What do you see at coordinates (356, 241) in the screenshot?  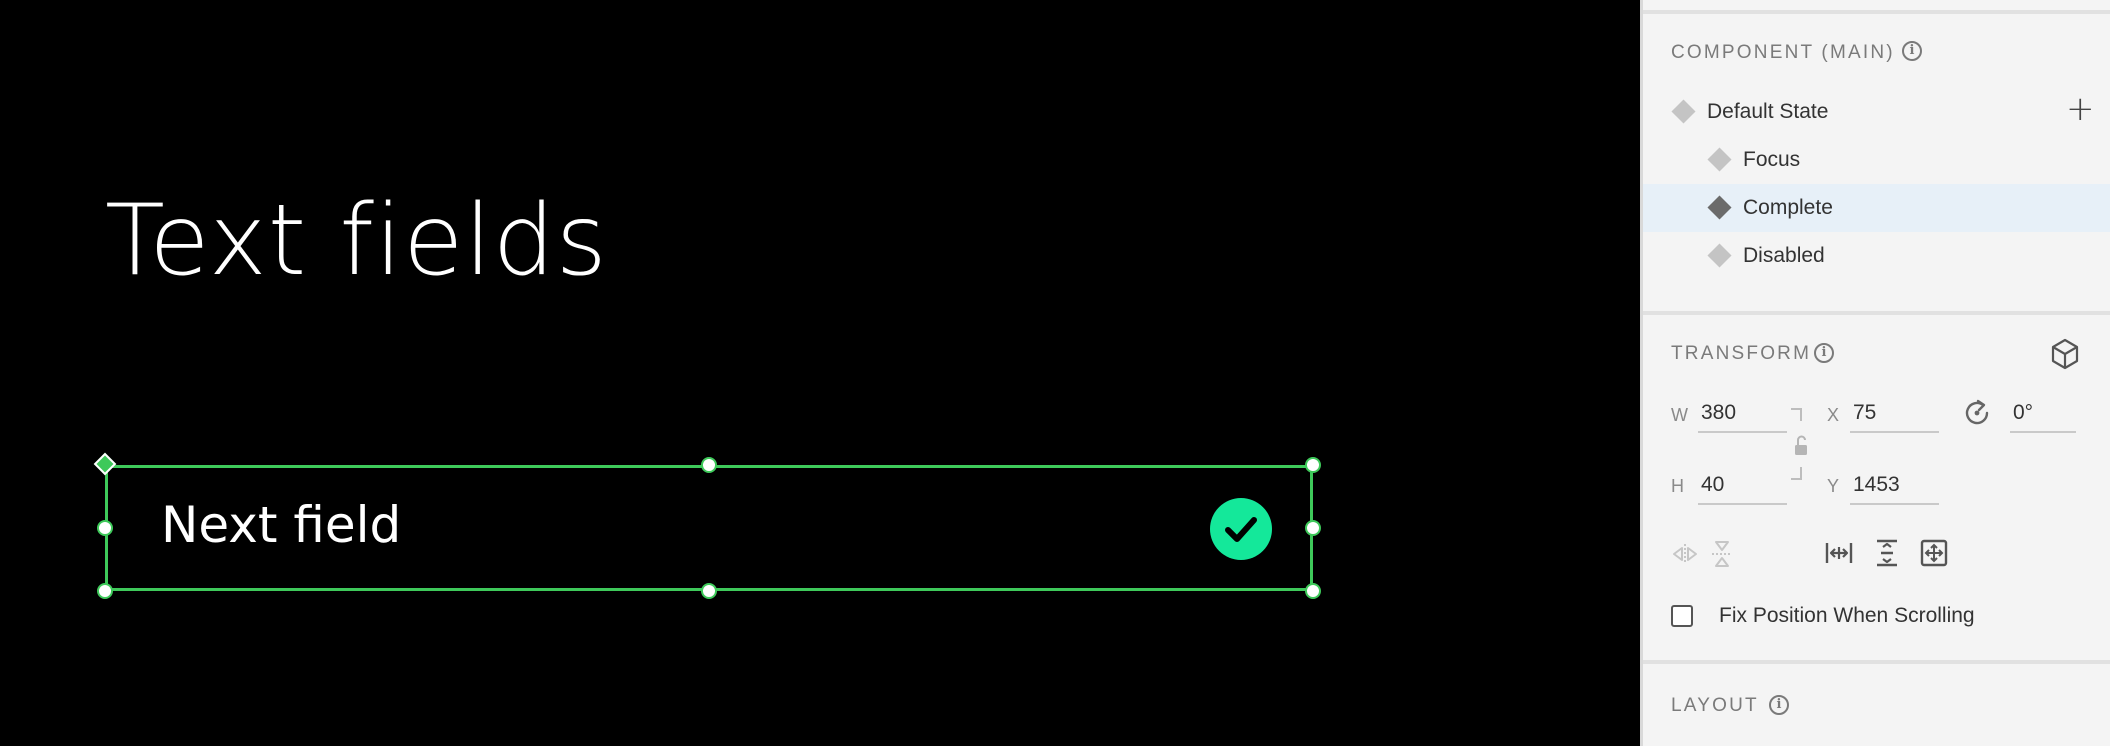 I see `artboard-title: Text fields` at bounding box center [356, 241].